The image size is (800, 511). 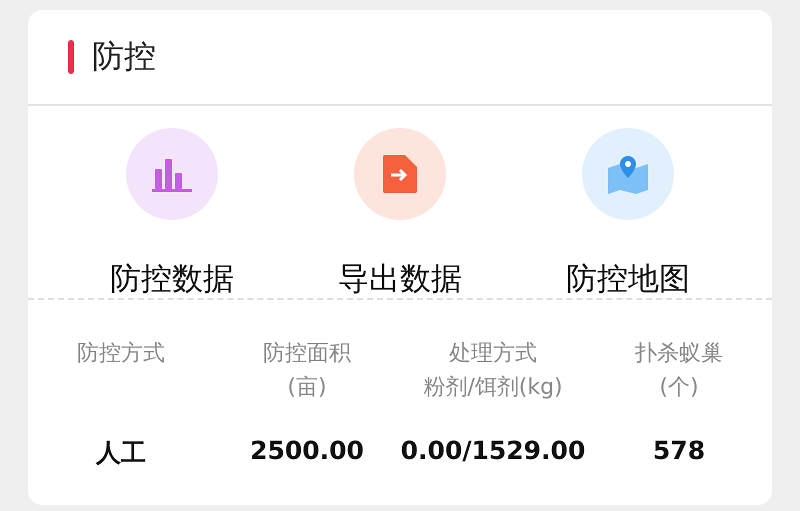 What do you see at coordinates (307, 388) in the screenshot?
I see `column-header: (亩)` at bounding box center [307, 388].